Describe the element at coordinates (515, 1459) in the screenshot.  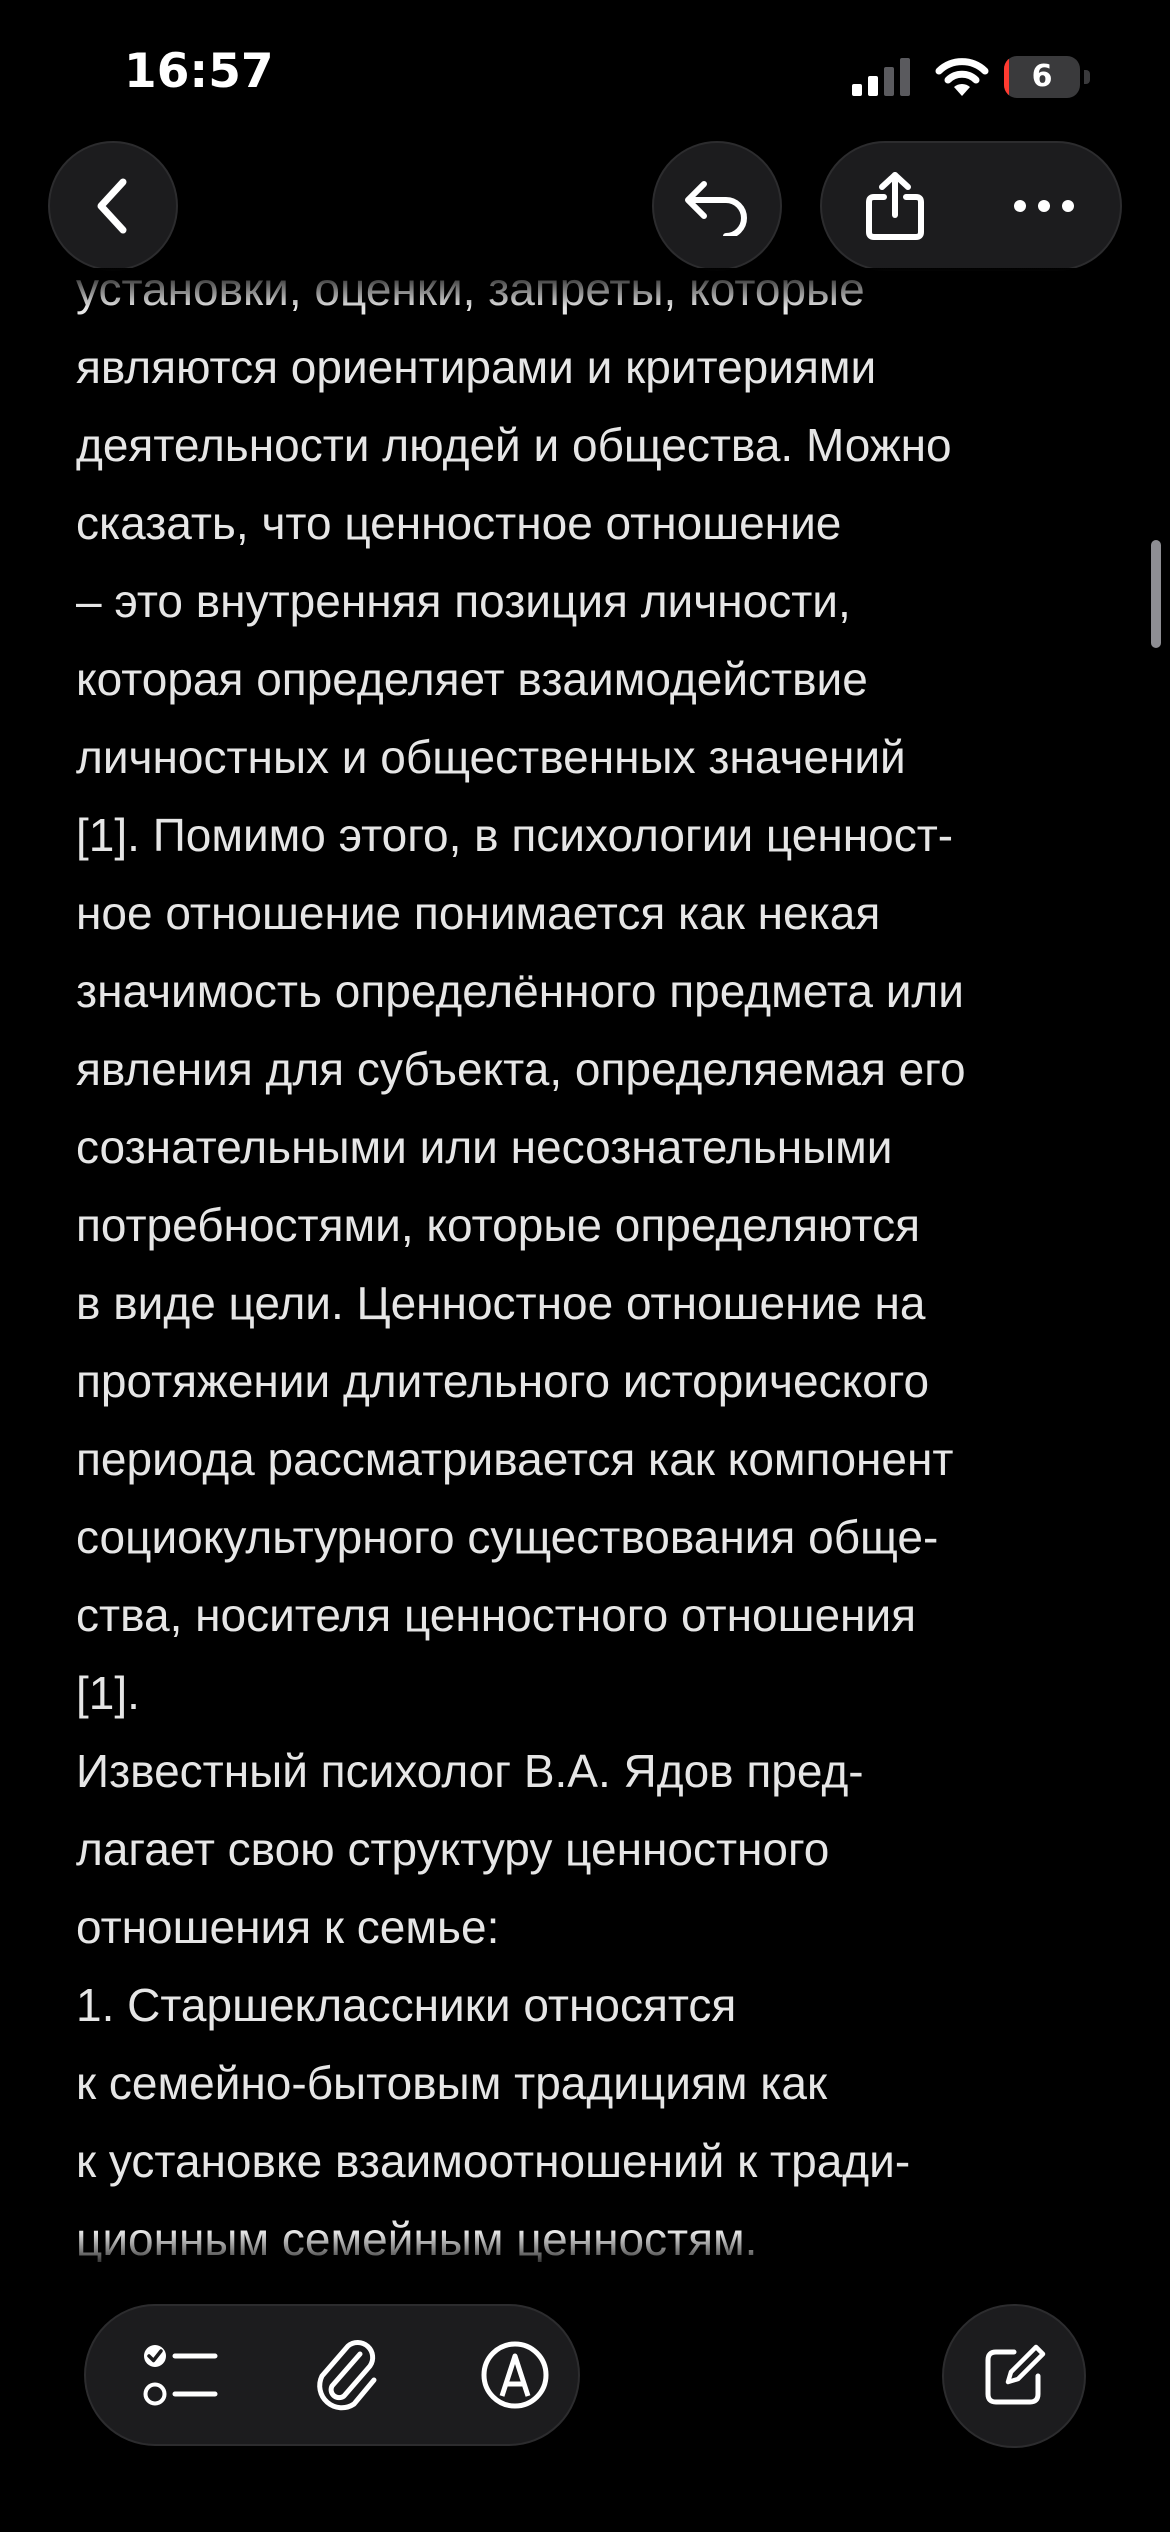
I see `note-line: периода рассматривается как компонент` at that location.